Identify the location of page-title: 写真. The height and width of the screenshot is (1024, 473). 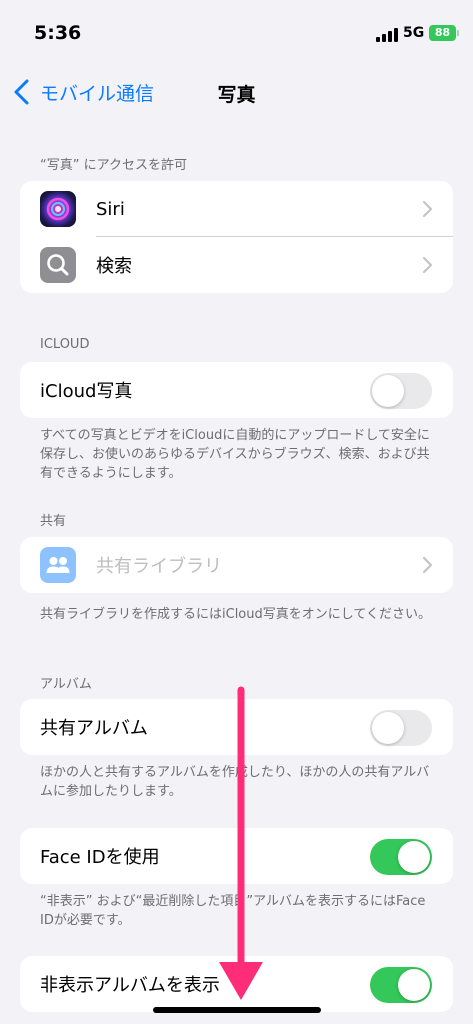
(236, 93).